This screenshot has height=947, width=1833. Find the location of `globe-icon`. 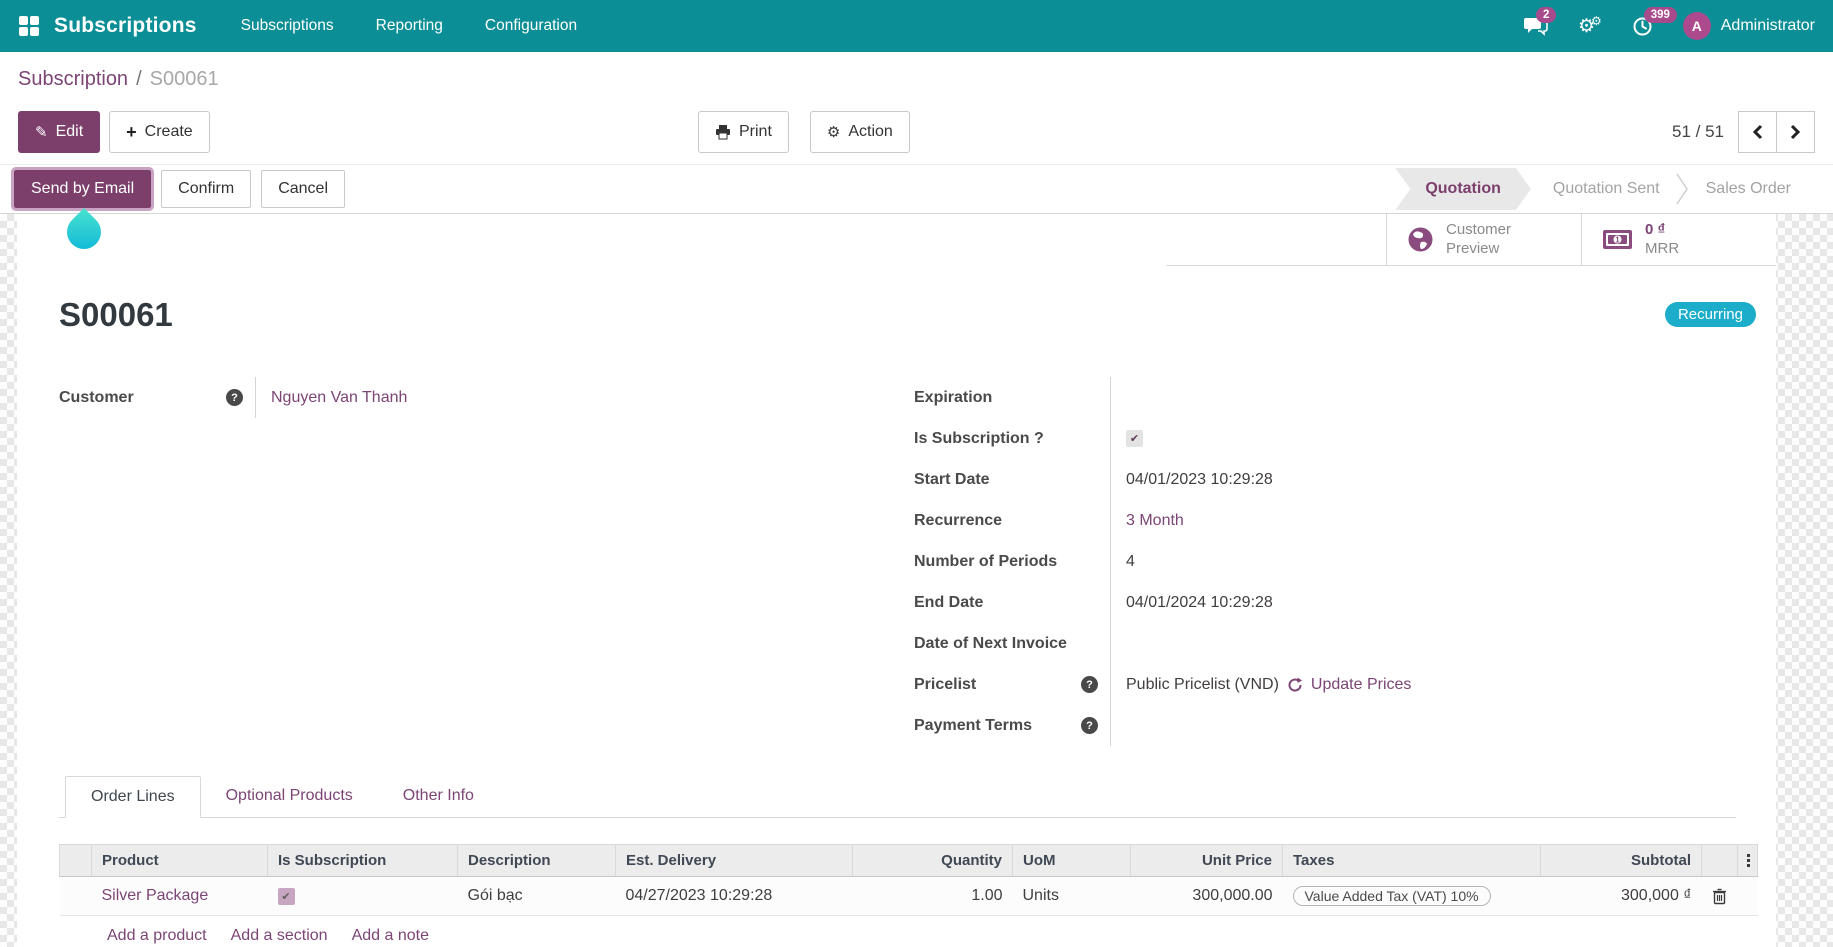

globe-icon is located at coordinates (1420, 239).